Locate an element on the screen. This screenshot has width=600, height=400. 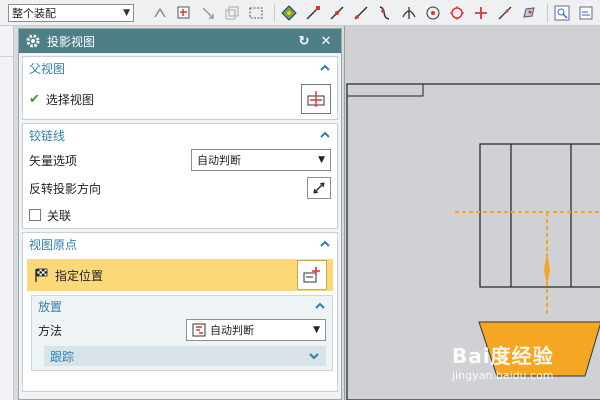
point-on-line-icon is located at coordinates (505, 13).